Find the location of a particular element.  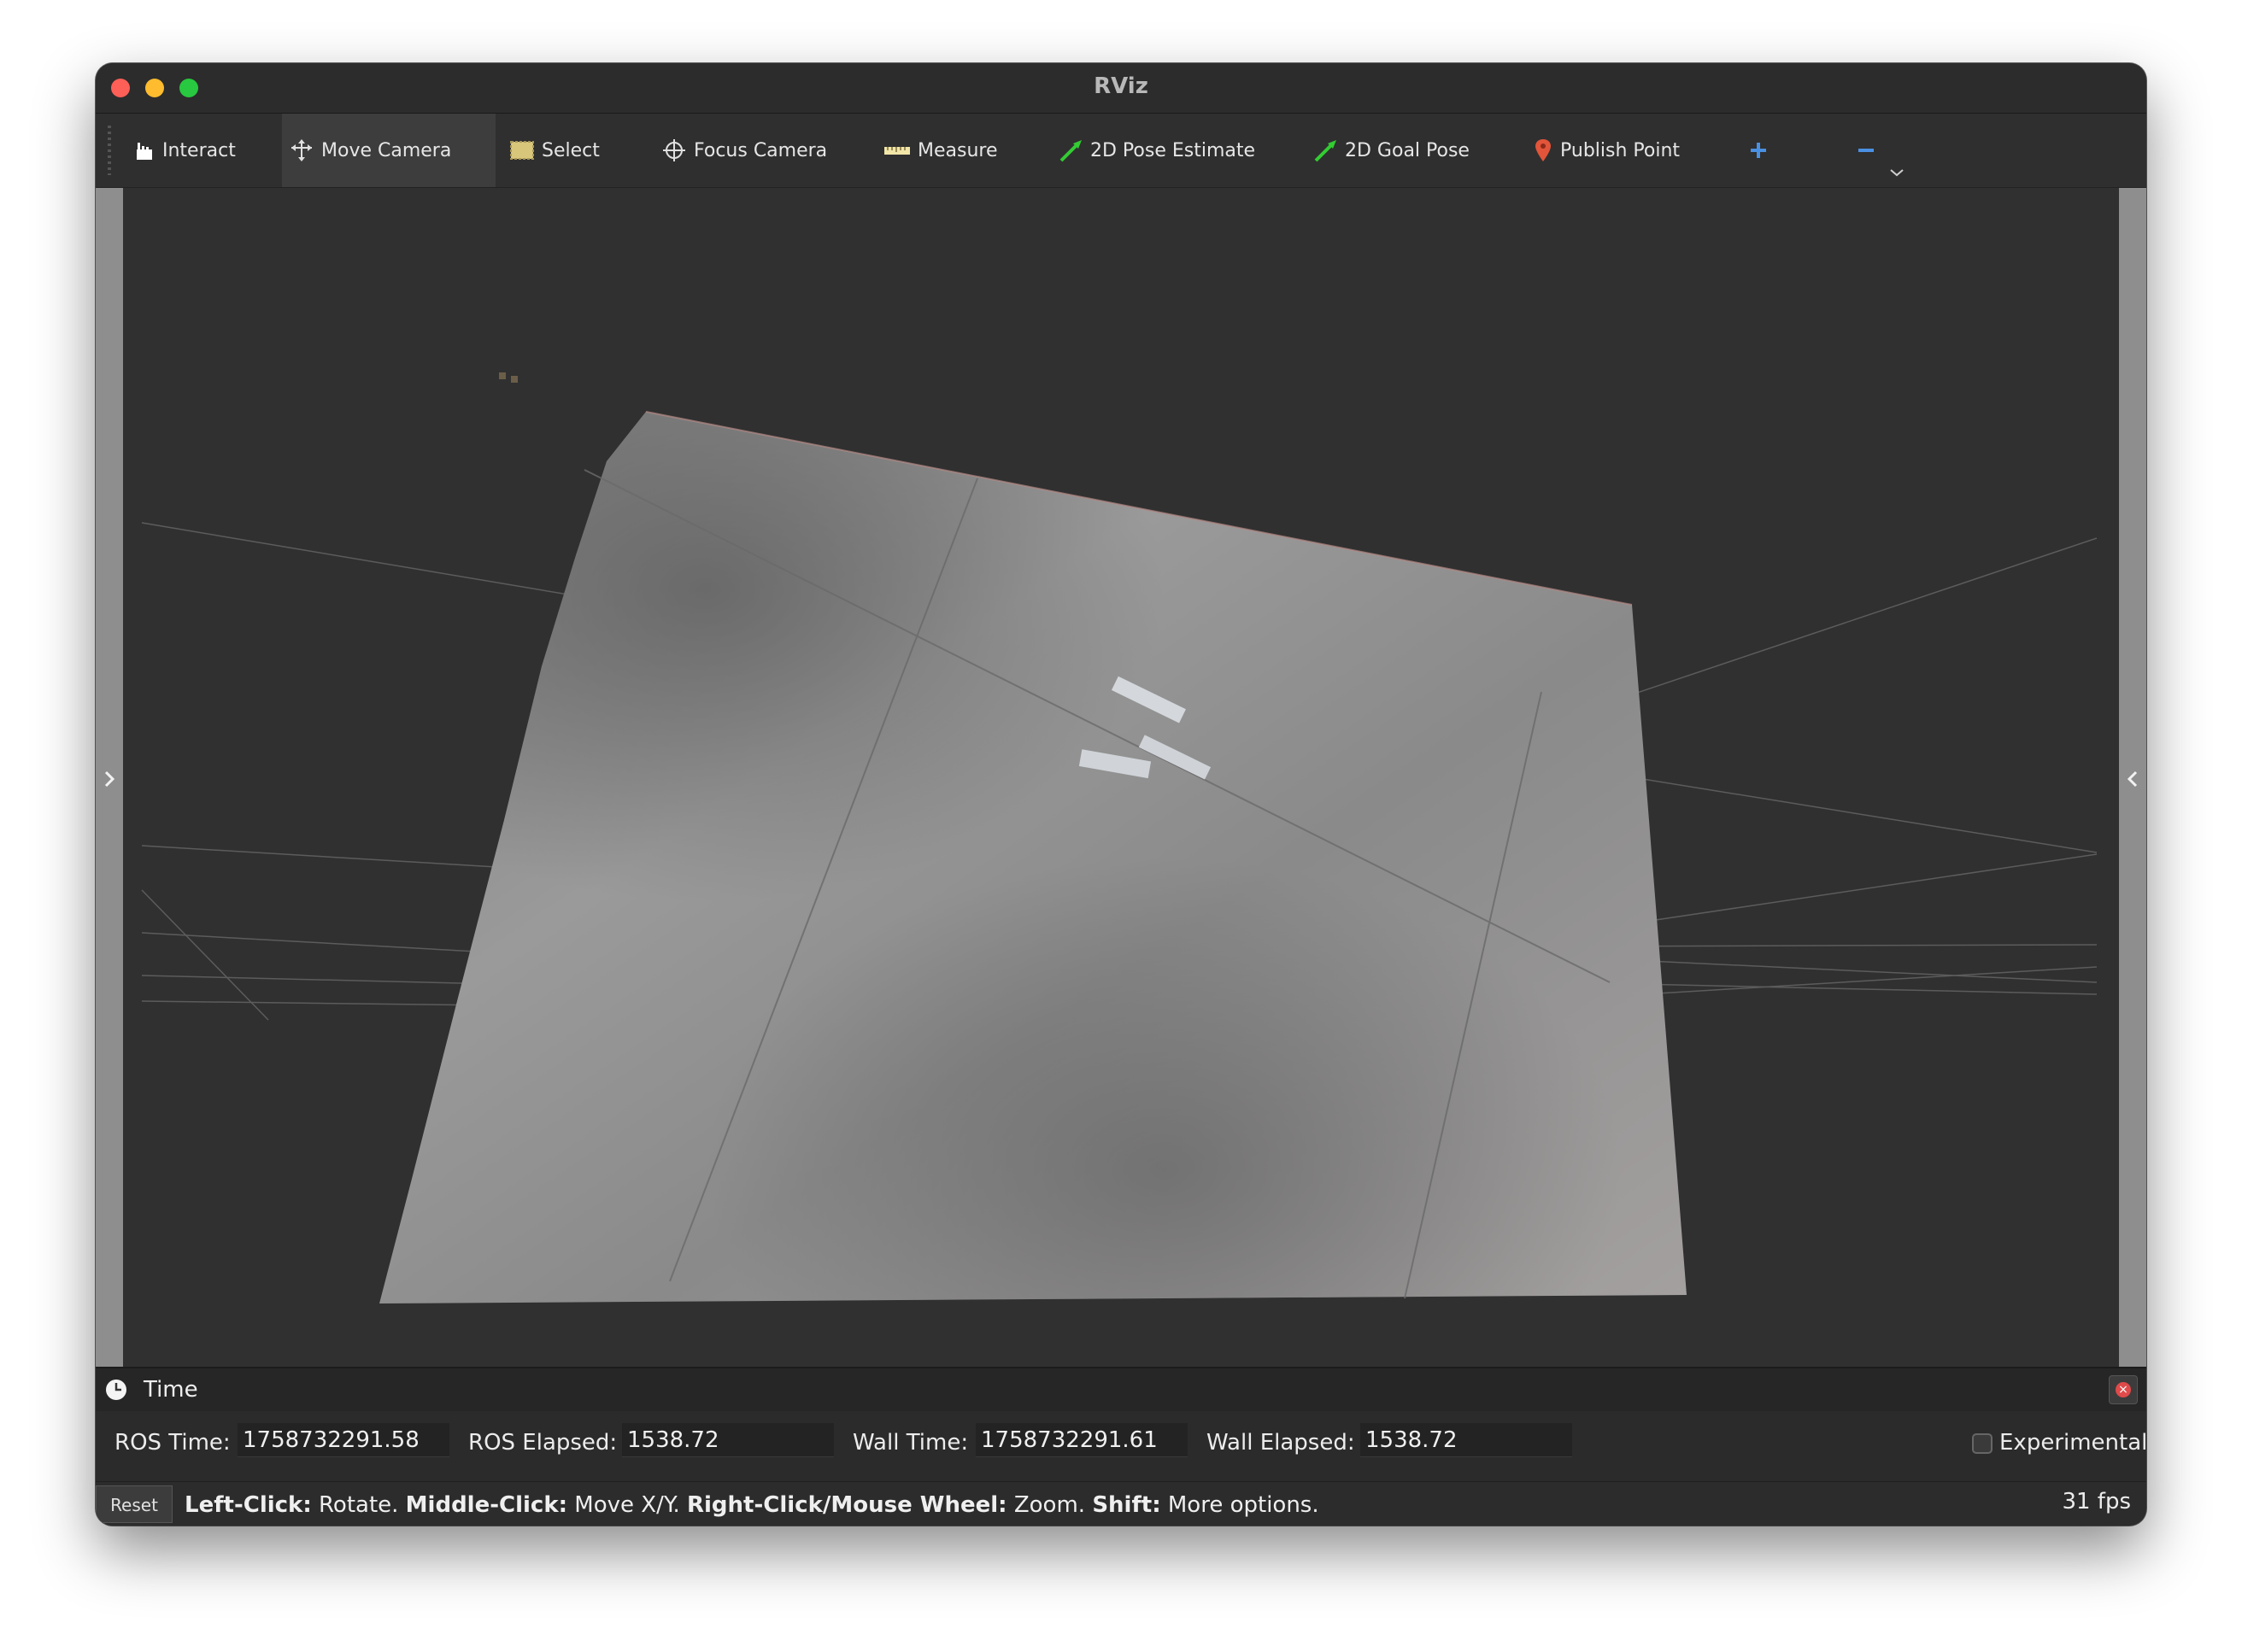

tool-label: 2D Goal Pose is located at coordinates (1407, 150).